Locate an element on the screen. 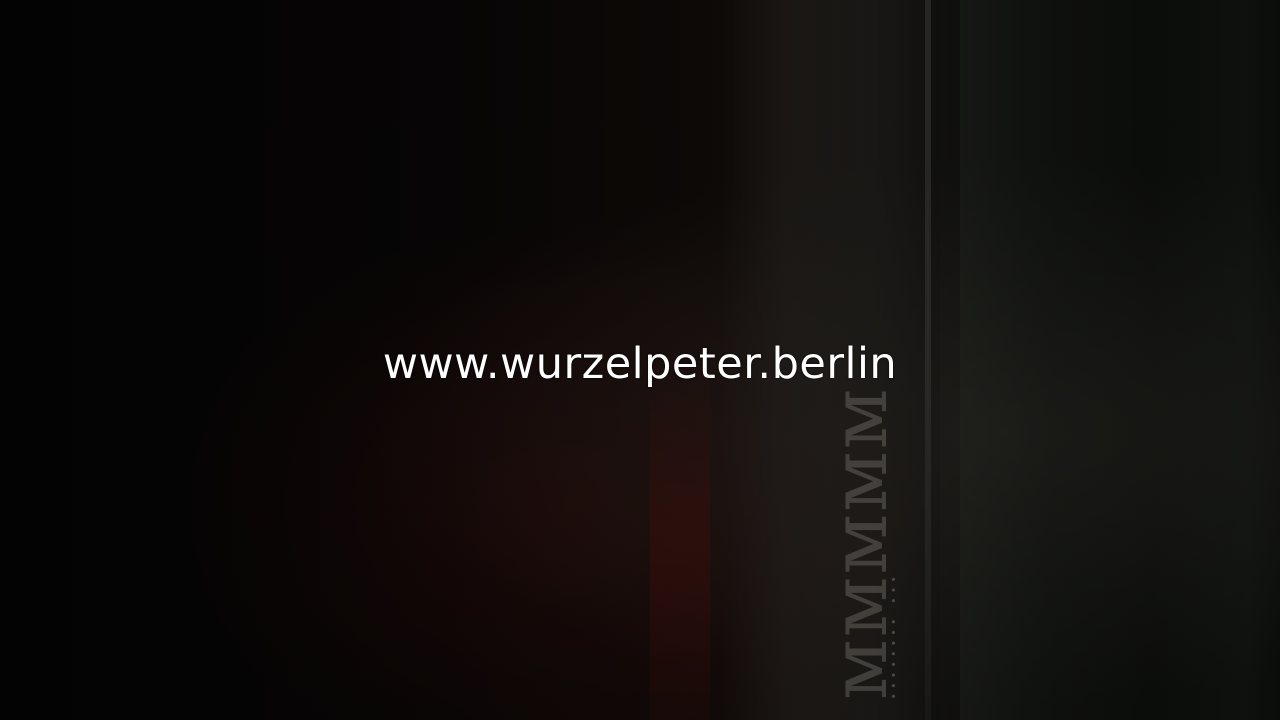 This screenshot has height=720, width=1280. url-caption: www.wurzelpeter.berlin is located at coordinates (640, 364).